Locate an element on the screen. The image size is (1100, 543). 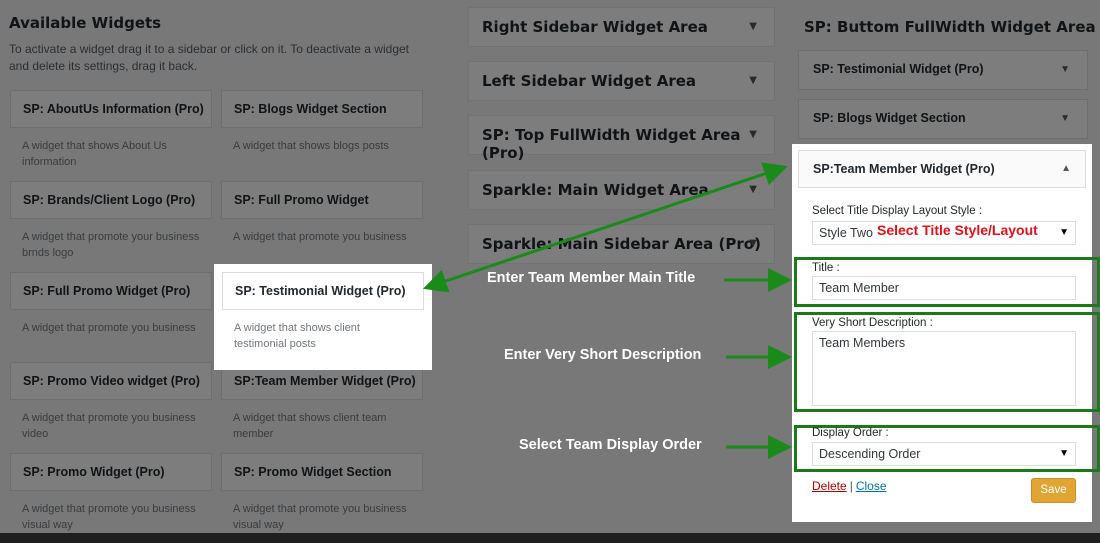
widget-description: A widget that shows client team member is located at coordinates (310, 426).